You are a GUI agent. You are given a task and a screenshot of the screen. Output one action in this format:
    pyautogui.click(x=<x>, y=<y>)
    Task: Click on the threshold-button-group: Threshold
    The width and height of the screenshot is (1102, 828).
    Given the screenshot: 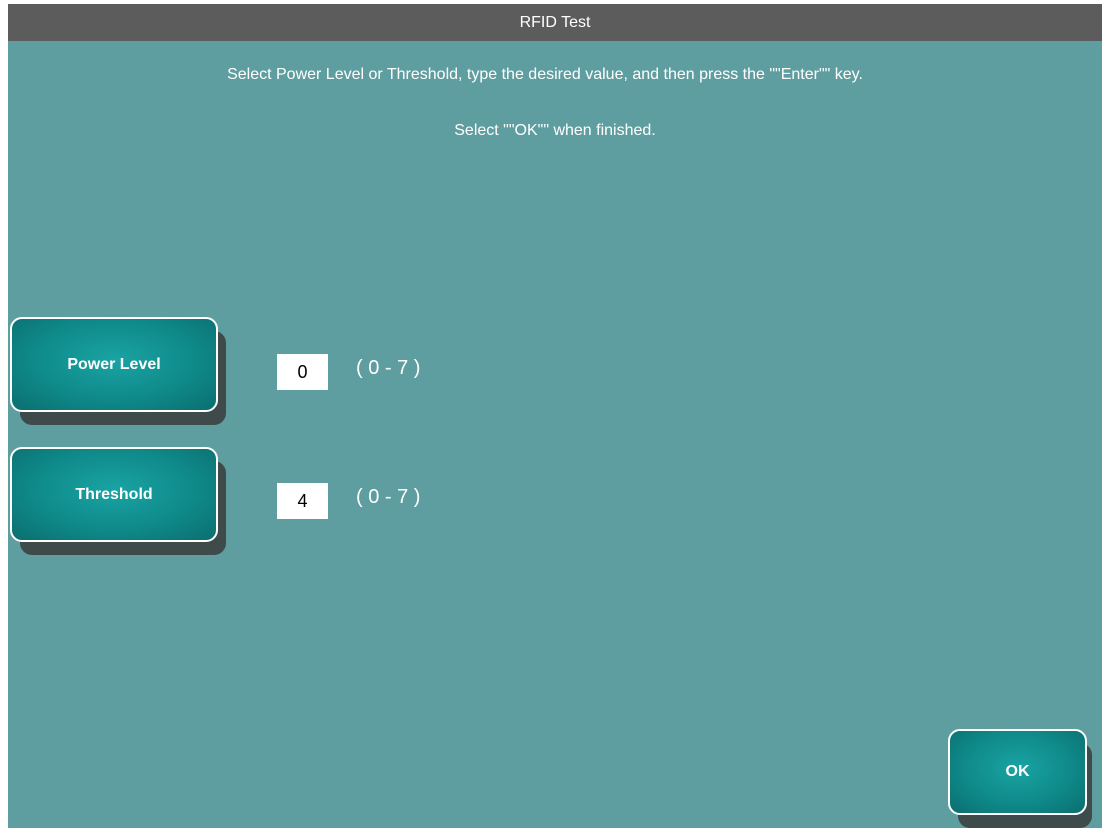 What is the action you would take?
    pyautogui.click(x=120, y=502)
    